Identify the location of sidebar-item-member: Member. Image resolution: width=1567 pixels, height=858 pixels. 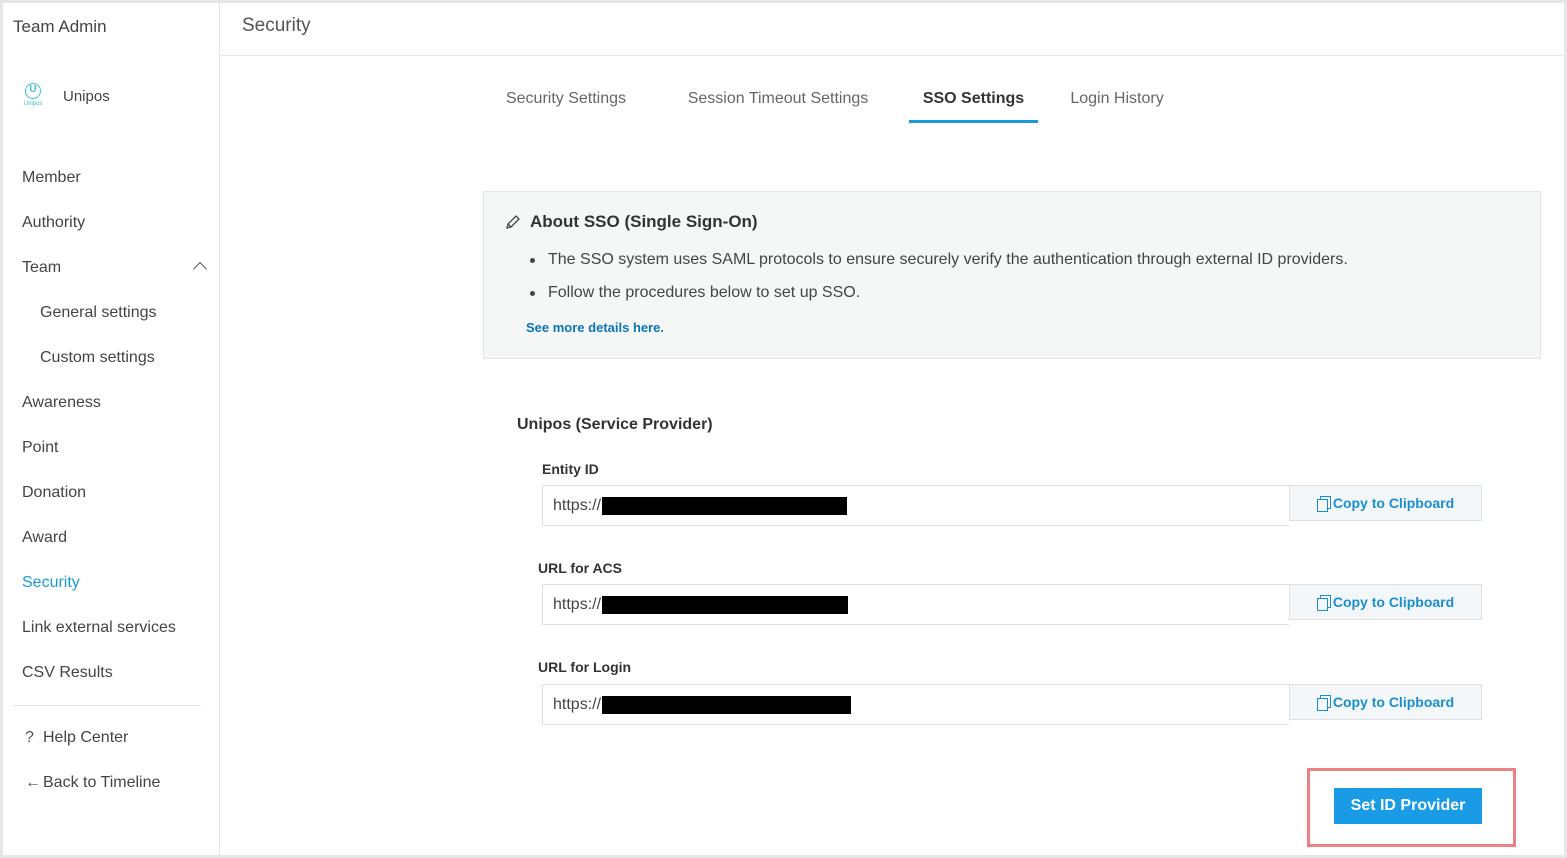
(111, 177).